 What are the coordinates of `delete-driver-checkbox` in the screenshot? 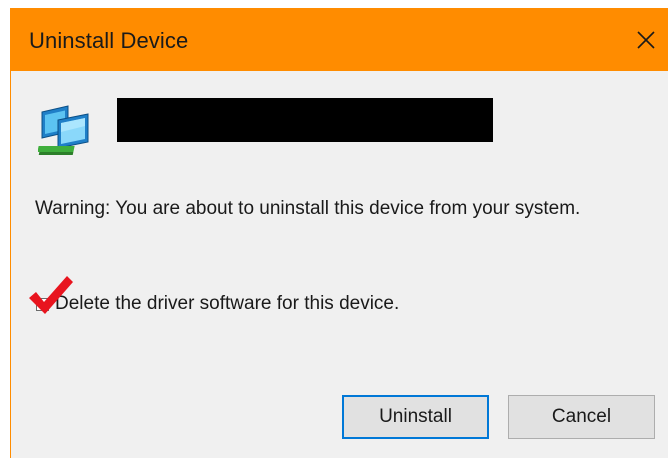 It's located at (42, 304).